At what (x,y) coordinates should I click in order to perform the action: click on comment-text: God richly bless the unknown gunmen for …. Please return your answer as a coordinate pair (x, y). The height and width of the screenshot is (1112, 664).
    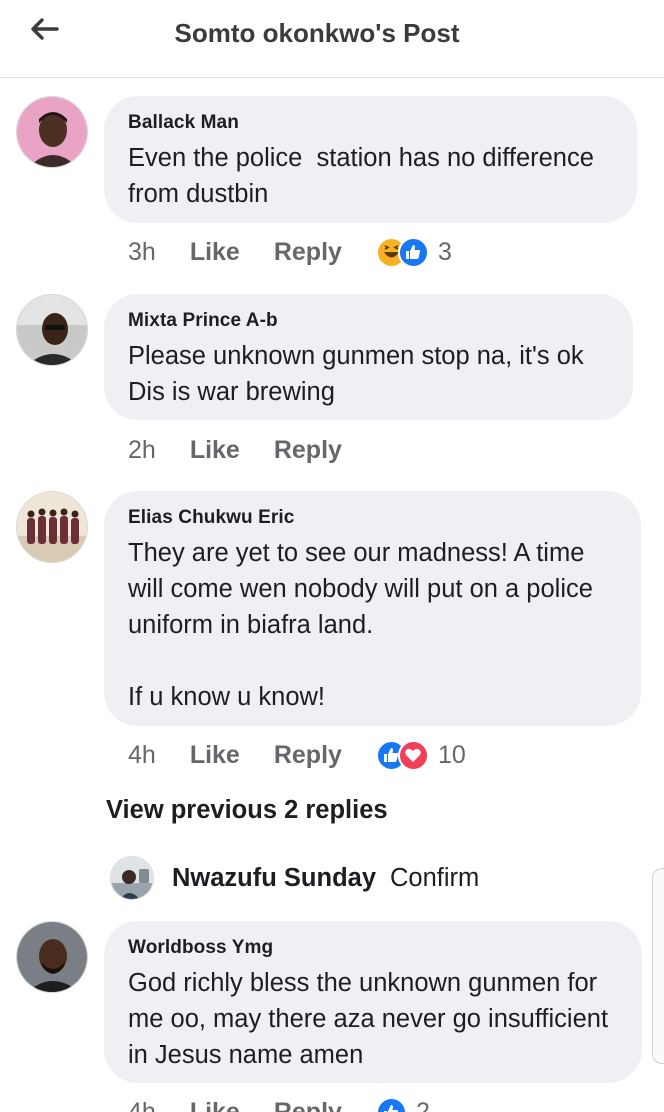
    Looking at the image, I should click on (372, 1019).